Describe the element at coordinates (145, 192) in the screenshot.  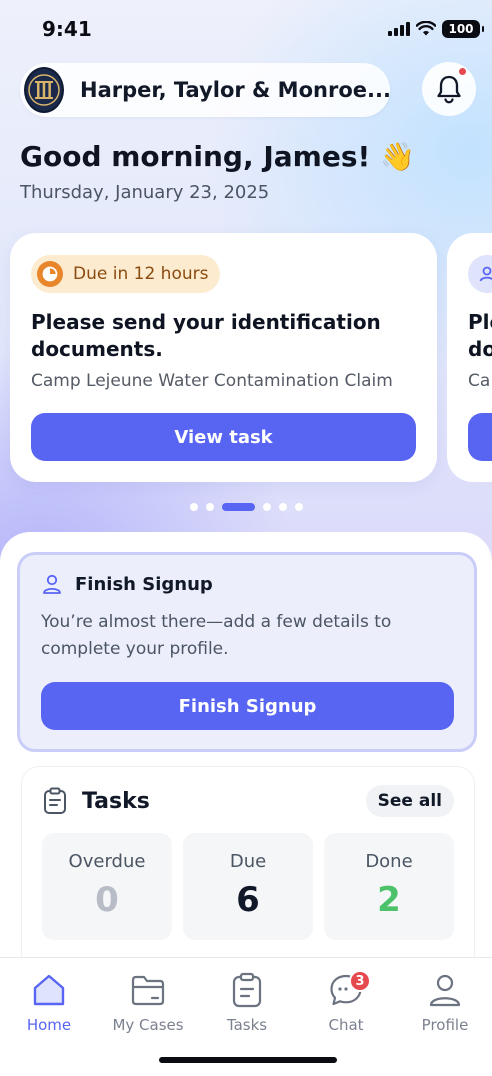
I see `current-date: Thursday, January 23, 2025` at that location.